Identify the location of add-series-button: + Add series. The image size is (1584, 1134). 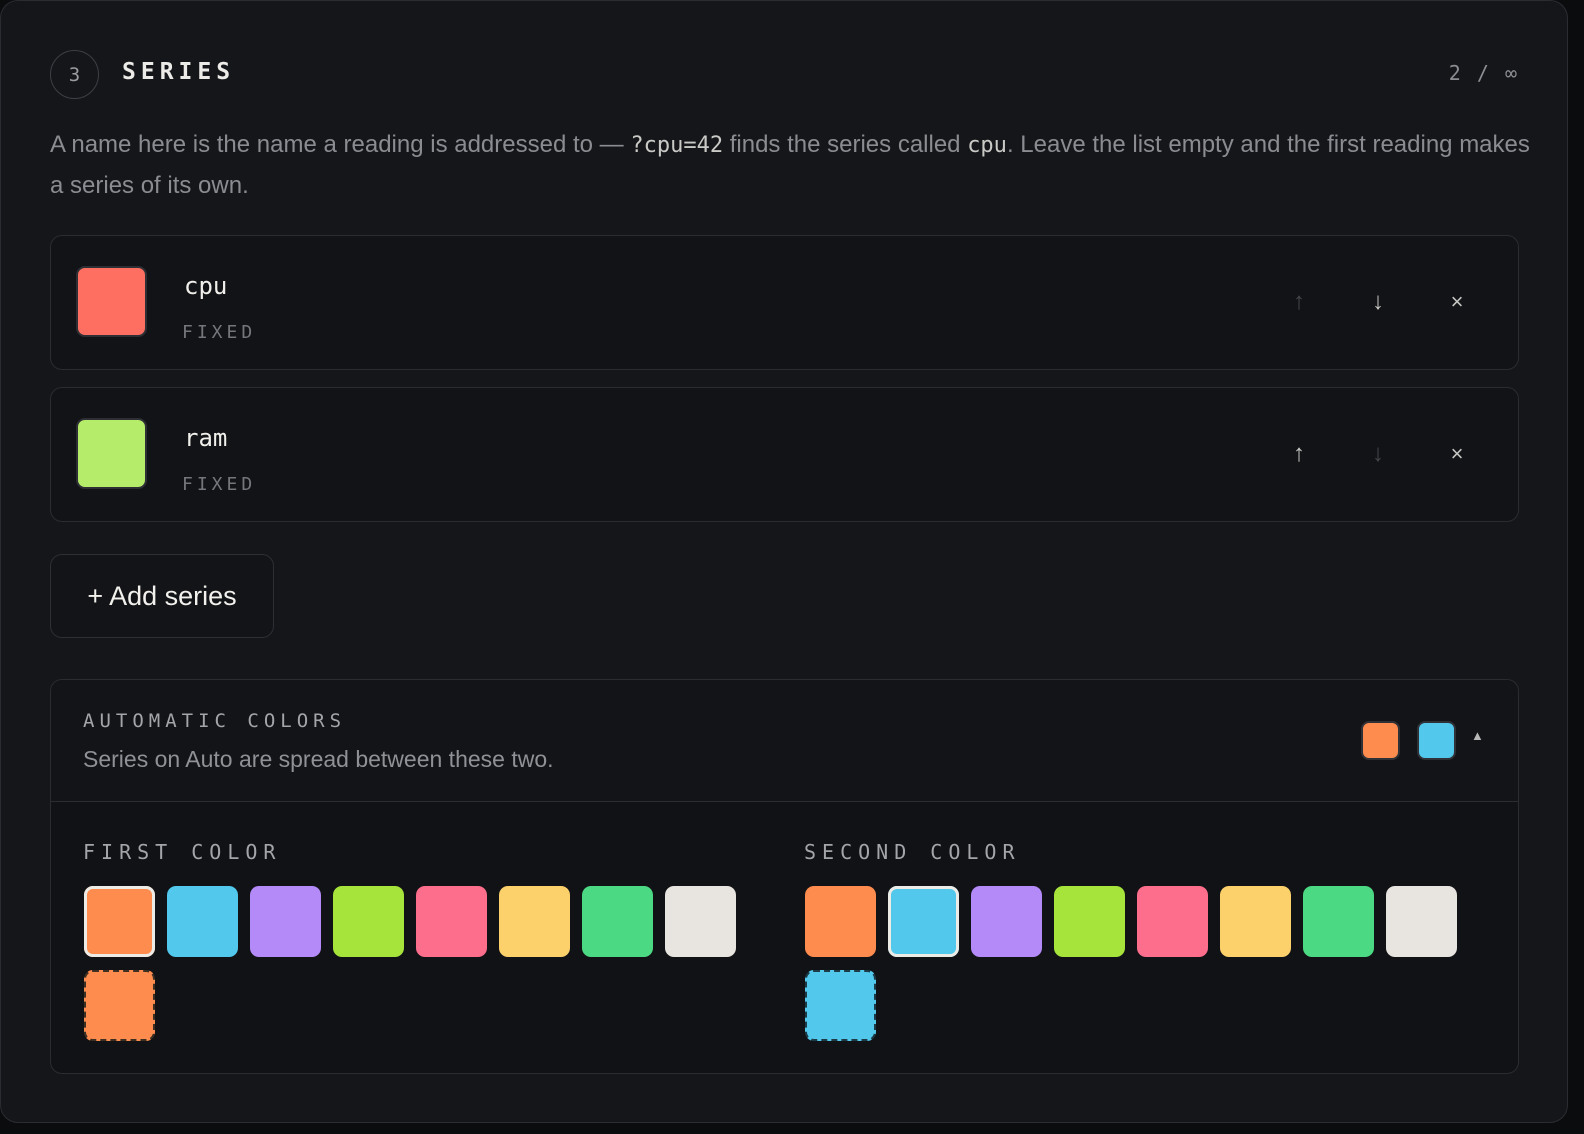
(162, 596).